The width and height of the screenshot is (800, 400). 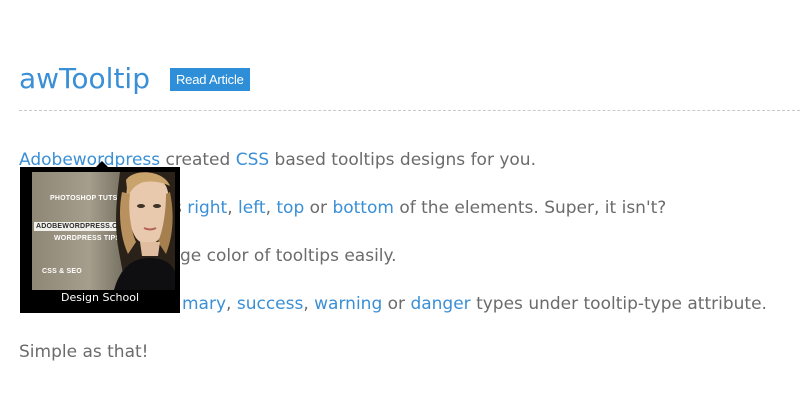 I want to click on success-link: success, so click(x=270, y=304).